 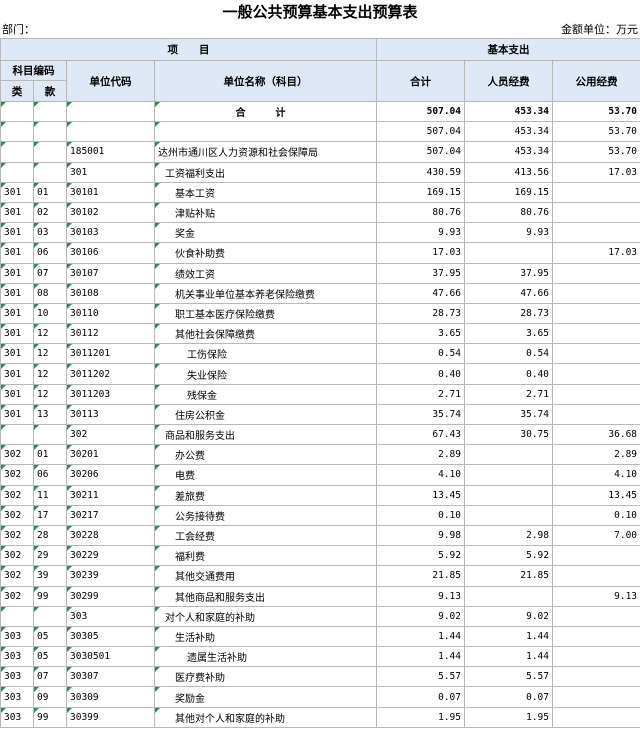 What do you see at coordinates (420, 192) in the screenshot?
I see `cell-total: 169.15` at bounding box center [420, 192].